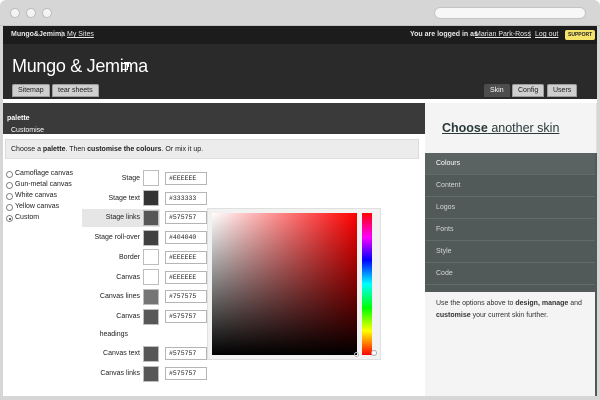 The width and height of the screenshot is (600, 400). I want to click on hex-input: #333333, so click(186, 198).